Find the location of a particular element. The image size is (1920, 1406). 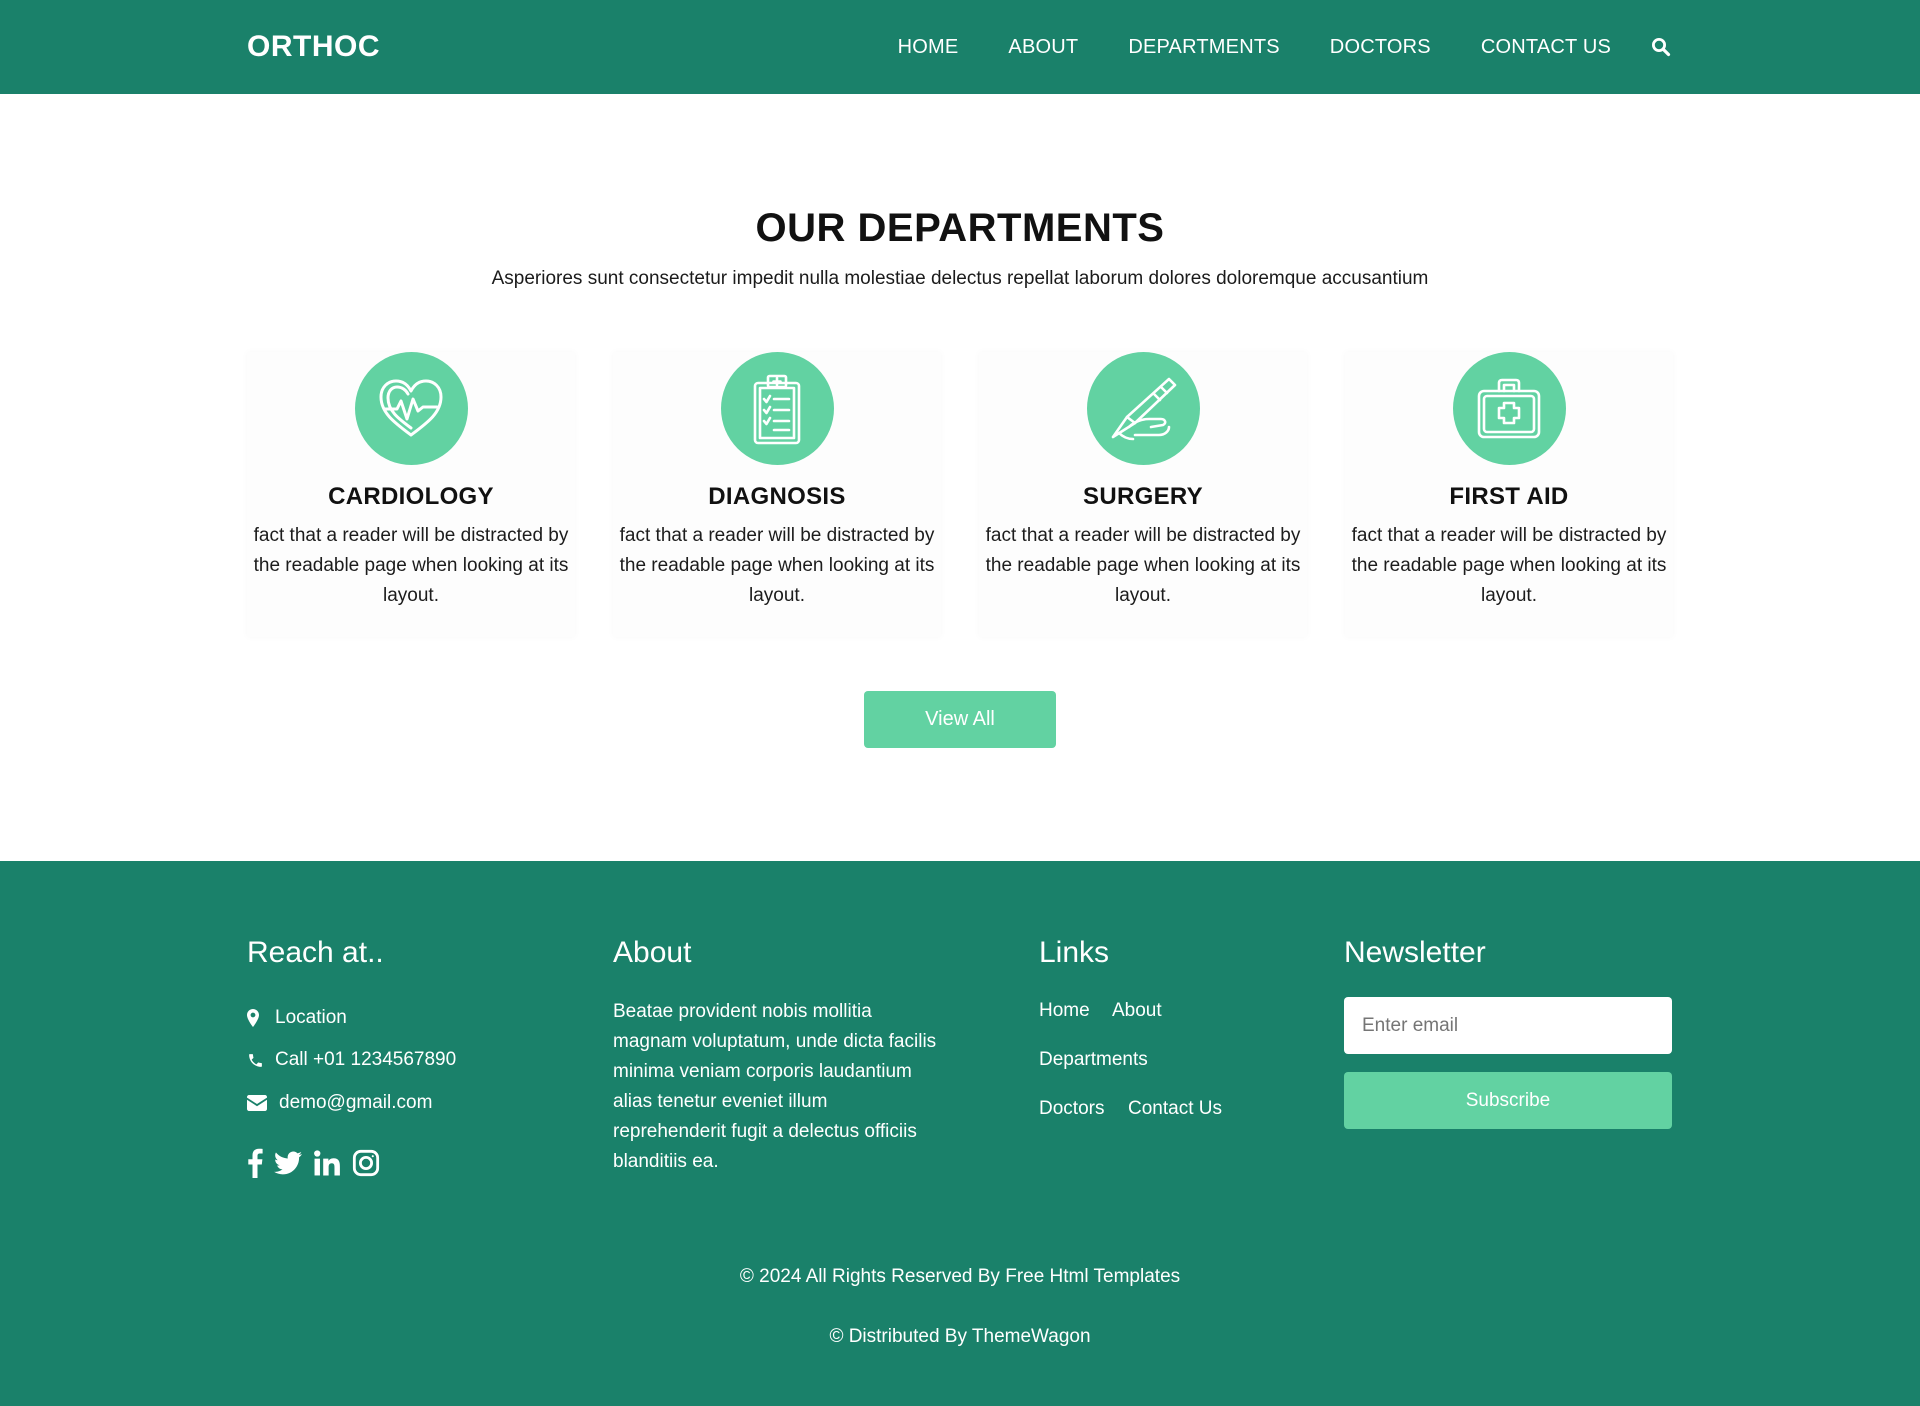

card-title: CARDIOLOGY is located at coordinates (411, 496).